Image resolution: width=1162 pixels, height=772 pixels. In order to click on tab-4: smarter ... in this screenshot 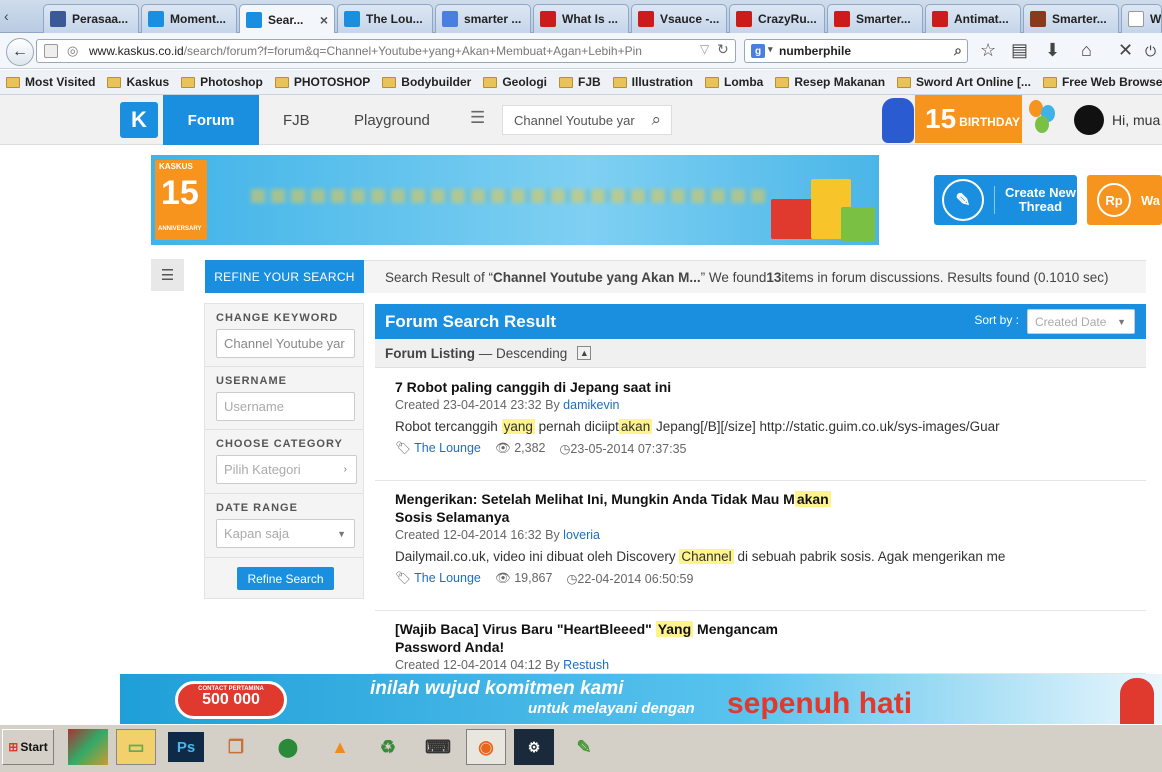, I will do `click(483, 18)`.